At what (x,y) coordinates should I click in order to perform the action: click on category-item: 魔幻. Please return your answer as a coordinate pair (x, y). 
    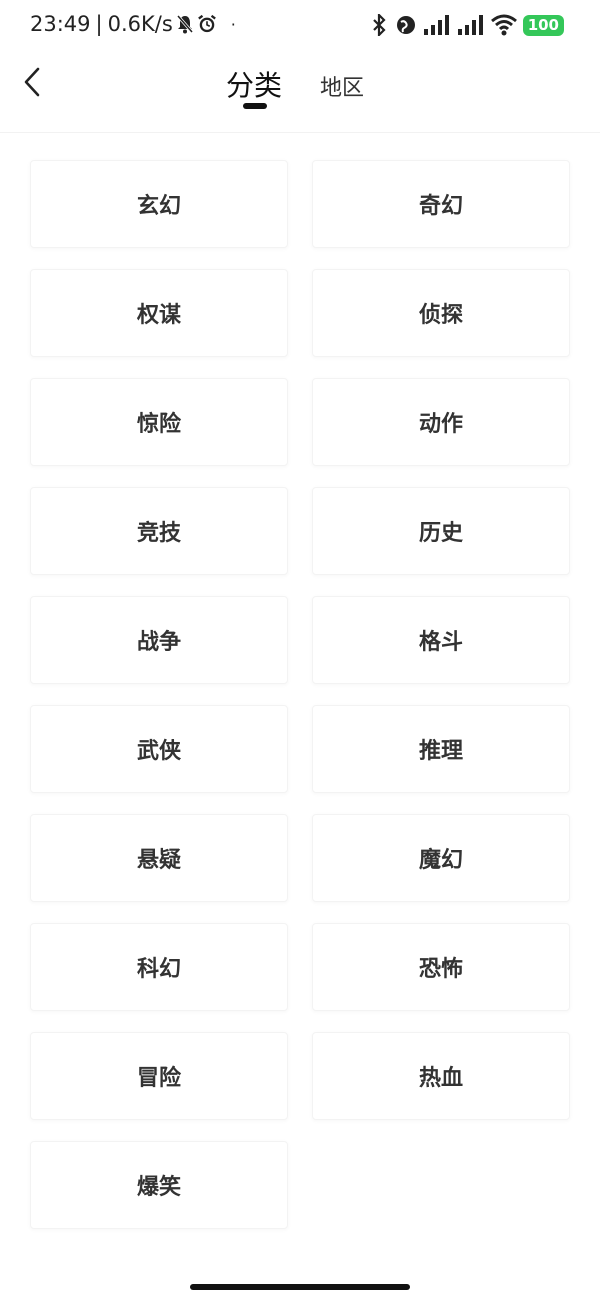
    Looking at the image, I should click on (441, 858).